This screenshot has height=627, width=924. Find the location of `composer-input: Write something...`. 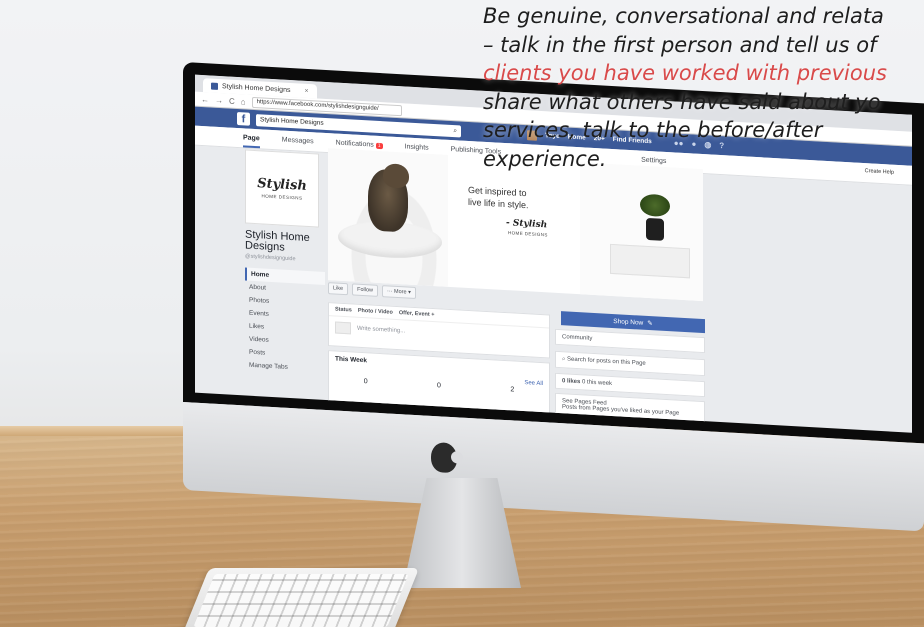

composer-input: Write something... is located at coordinates (381, 330).